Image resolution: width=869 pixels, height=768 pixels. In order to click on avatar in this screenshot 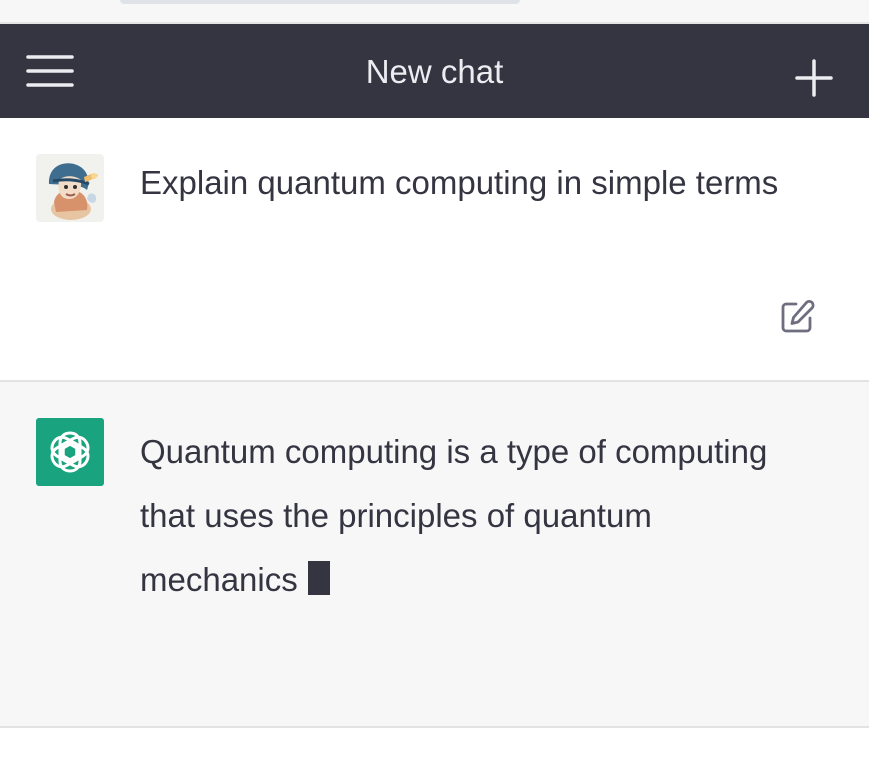, I will do `click(70, 188)`.